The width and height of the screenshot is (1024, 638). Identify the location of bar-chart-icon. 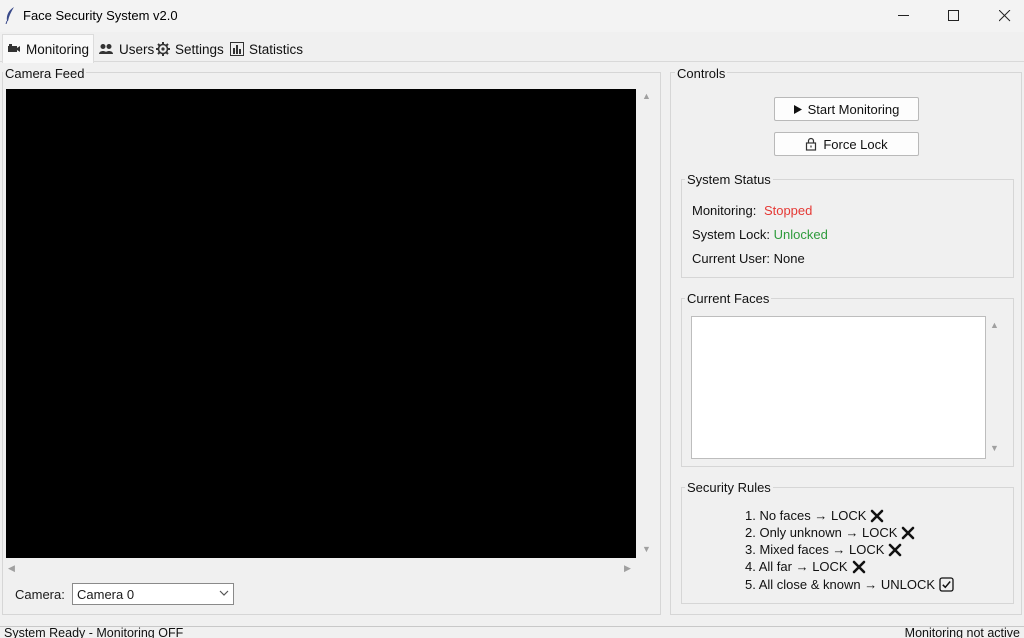
(237, 49).